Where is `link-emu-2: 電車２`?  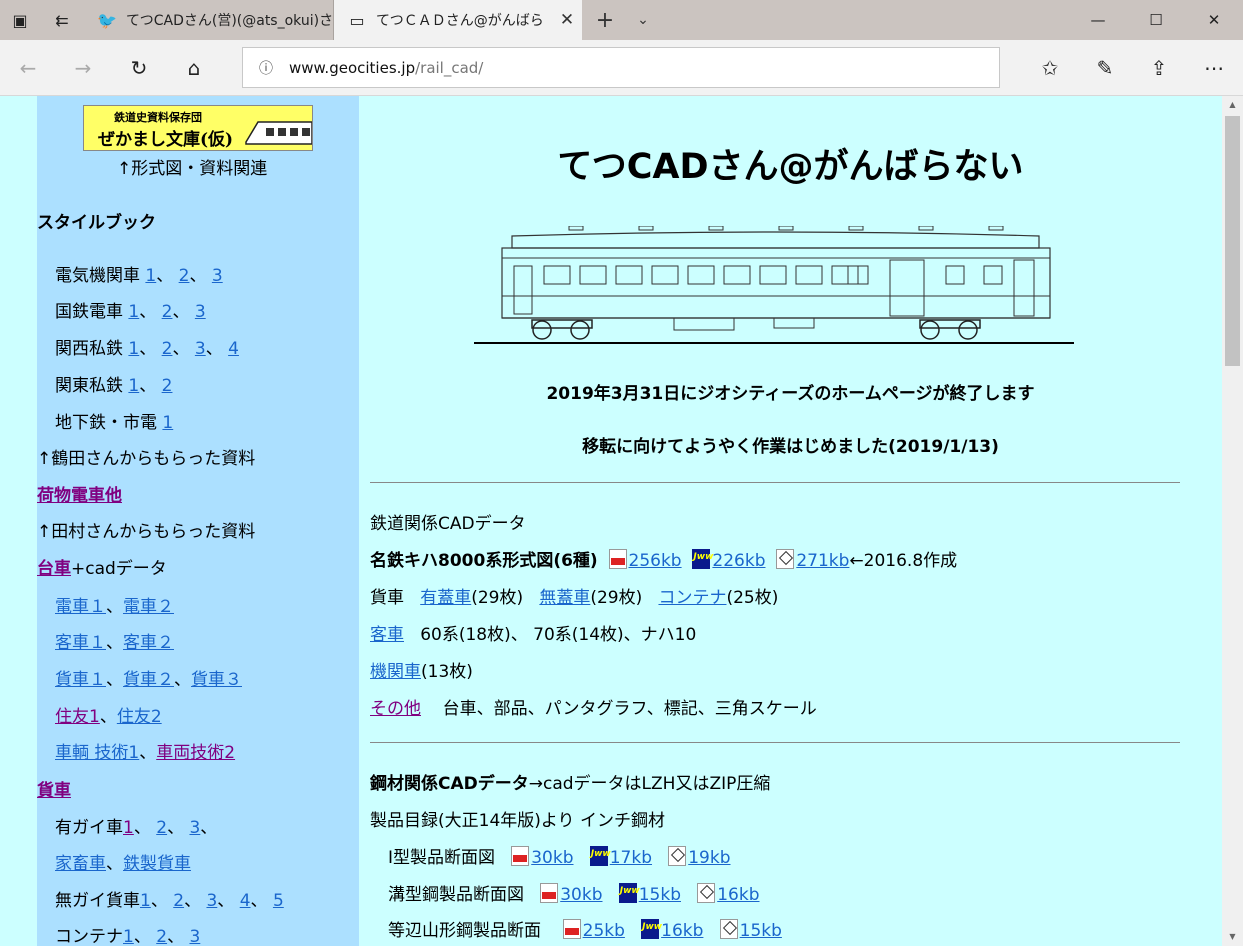 link-emu-2: 電車２ is located at coordinates (148, 607).